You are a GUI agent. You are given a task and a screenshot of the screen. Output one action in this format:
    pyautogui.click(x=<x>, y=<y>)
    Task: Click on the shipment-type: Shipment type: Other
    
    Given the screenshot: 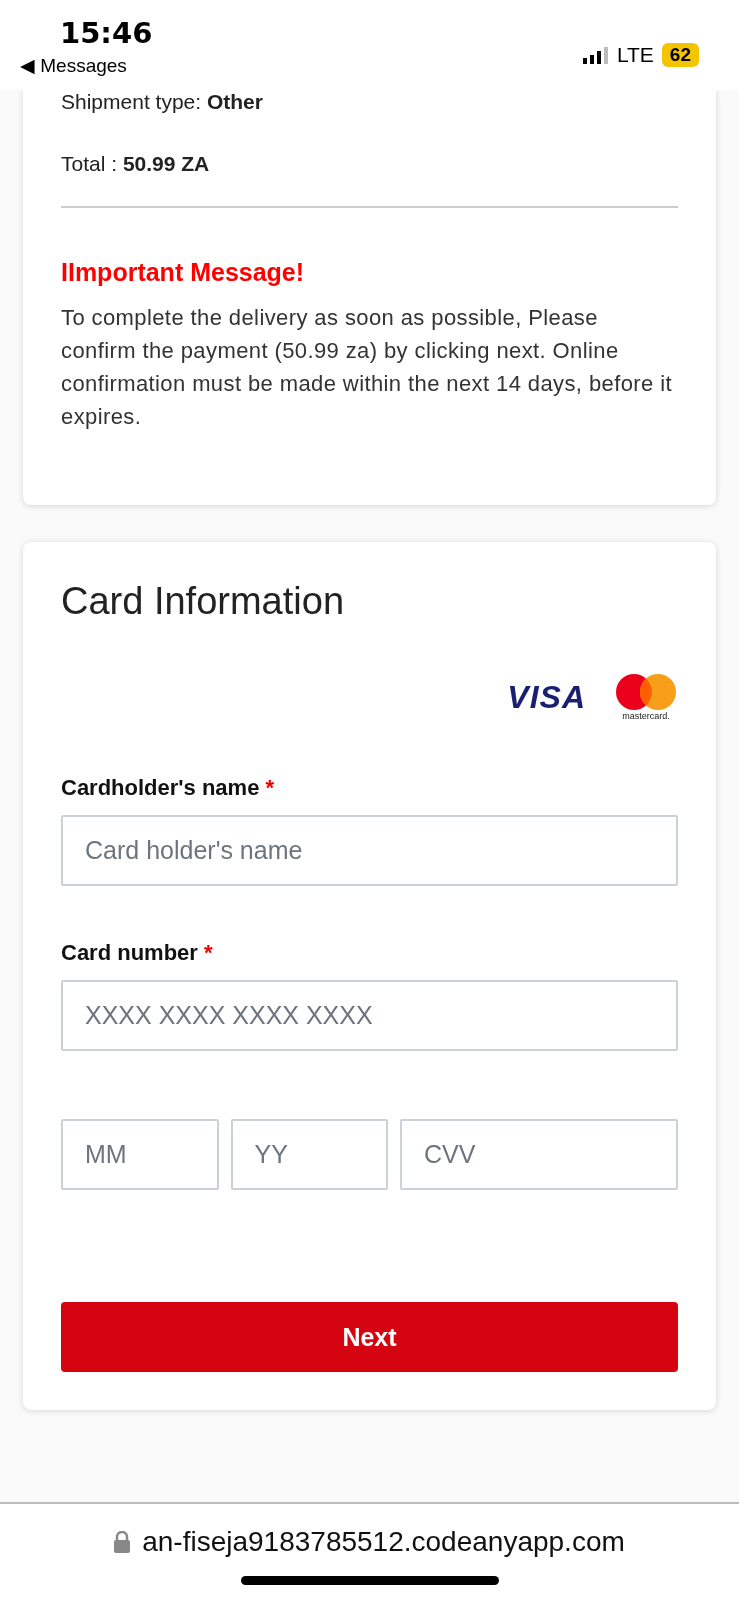 What is the action you would take?
    pyautogui.click(x=162, y=102)
    